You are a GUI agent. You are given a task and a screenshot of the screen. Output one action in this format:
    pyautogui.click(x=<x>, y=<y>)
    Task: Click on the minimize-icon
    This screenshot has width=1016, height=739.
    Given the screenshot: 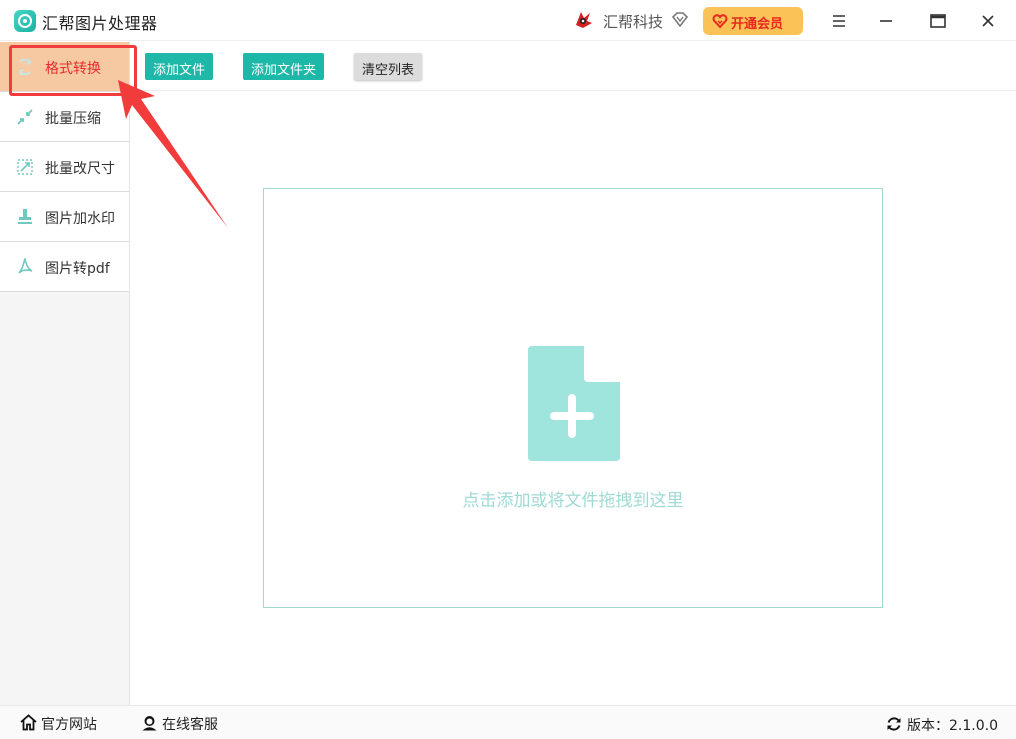 What is the action you would take?
    pyautogui.click(x=886, y=21)
    